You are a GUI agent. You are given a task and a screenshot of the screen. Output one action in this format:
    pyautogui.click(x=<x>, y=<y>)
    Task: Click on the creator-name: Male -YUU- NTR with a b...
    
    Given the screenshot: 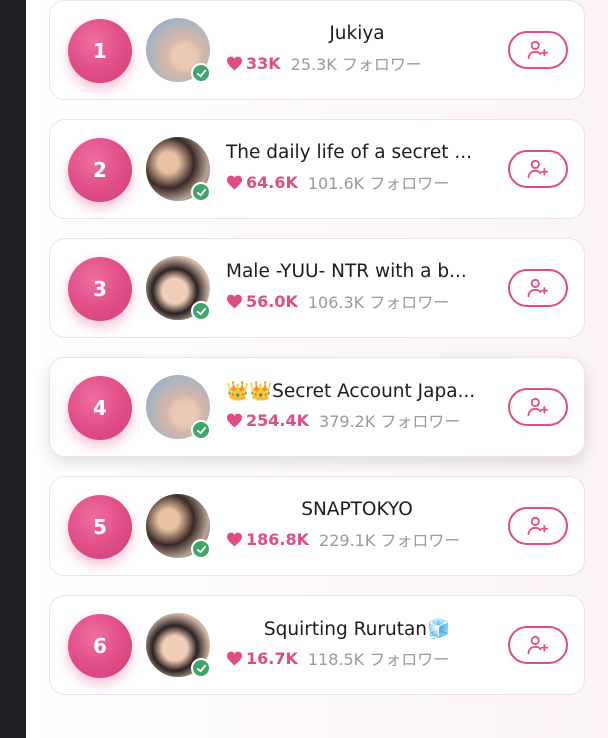 What is the action you would take?
    pyautogui.click(x=357, y=273)
    